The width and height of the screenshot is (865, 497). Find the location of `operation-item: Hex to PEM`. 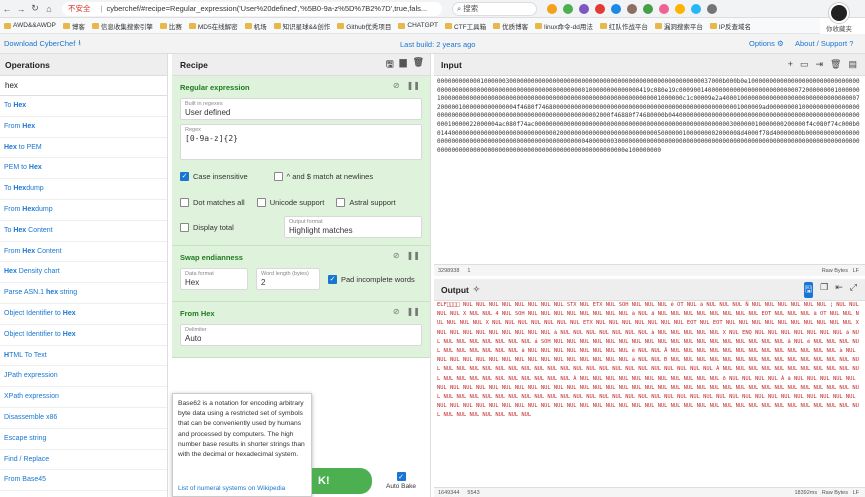

operation-item: Hex to PEM is located at coordinates (83, 148).